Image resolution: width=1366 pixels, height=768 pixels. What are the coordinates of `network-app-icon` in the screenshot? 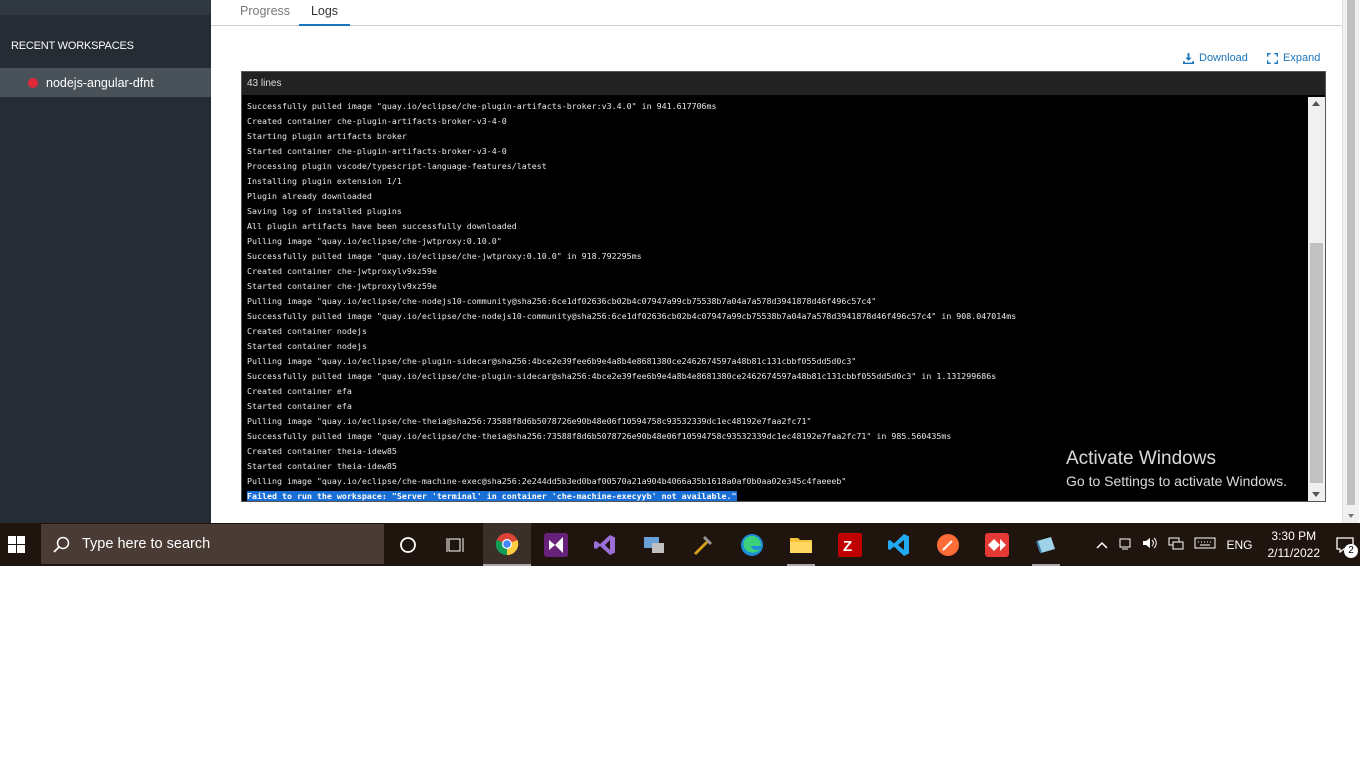 It's located at (654, 544).